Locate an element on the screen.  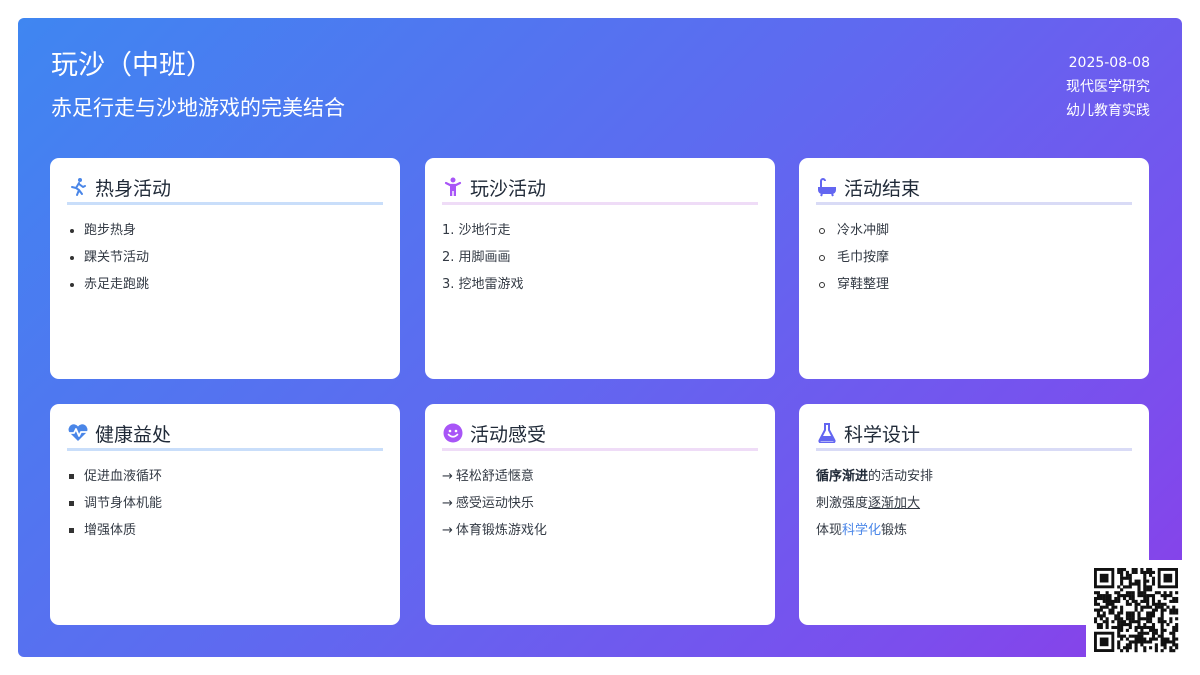
card-sandplay: 玩沙活动 1. 沙地行走 2. 用脚画画 3. 挖地雷游戏 is located at coordinates (600, 268).